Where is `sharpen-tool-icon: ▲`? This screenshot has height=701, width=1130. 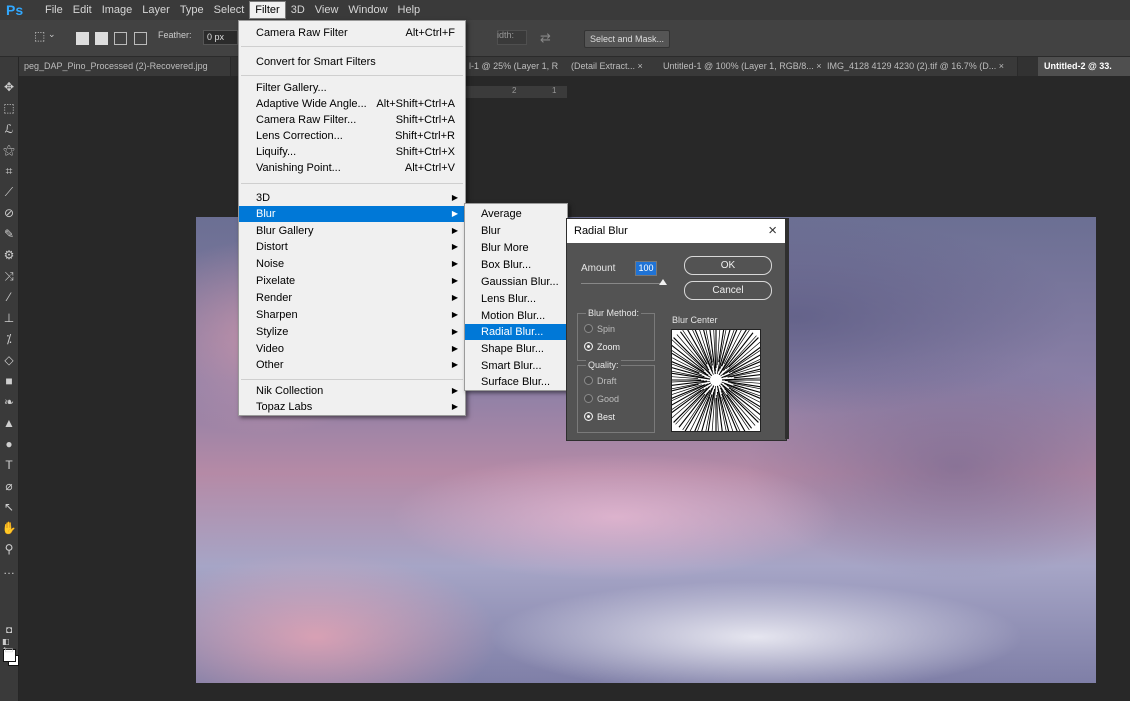
sharpen-tool-icon: ▲ is located at coordinates (9, 423).